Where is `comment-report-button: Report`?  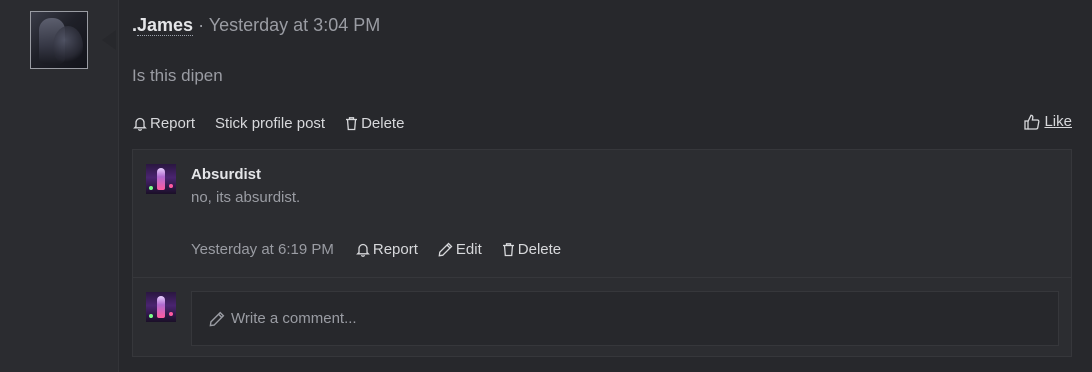 comment-report-button: Report is located at coordinates (387, 249).